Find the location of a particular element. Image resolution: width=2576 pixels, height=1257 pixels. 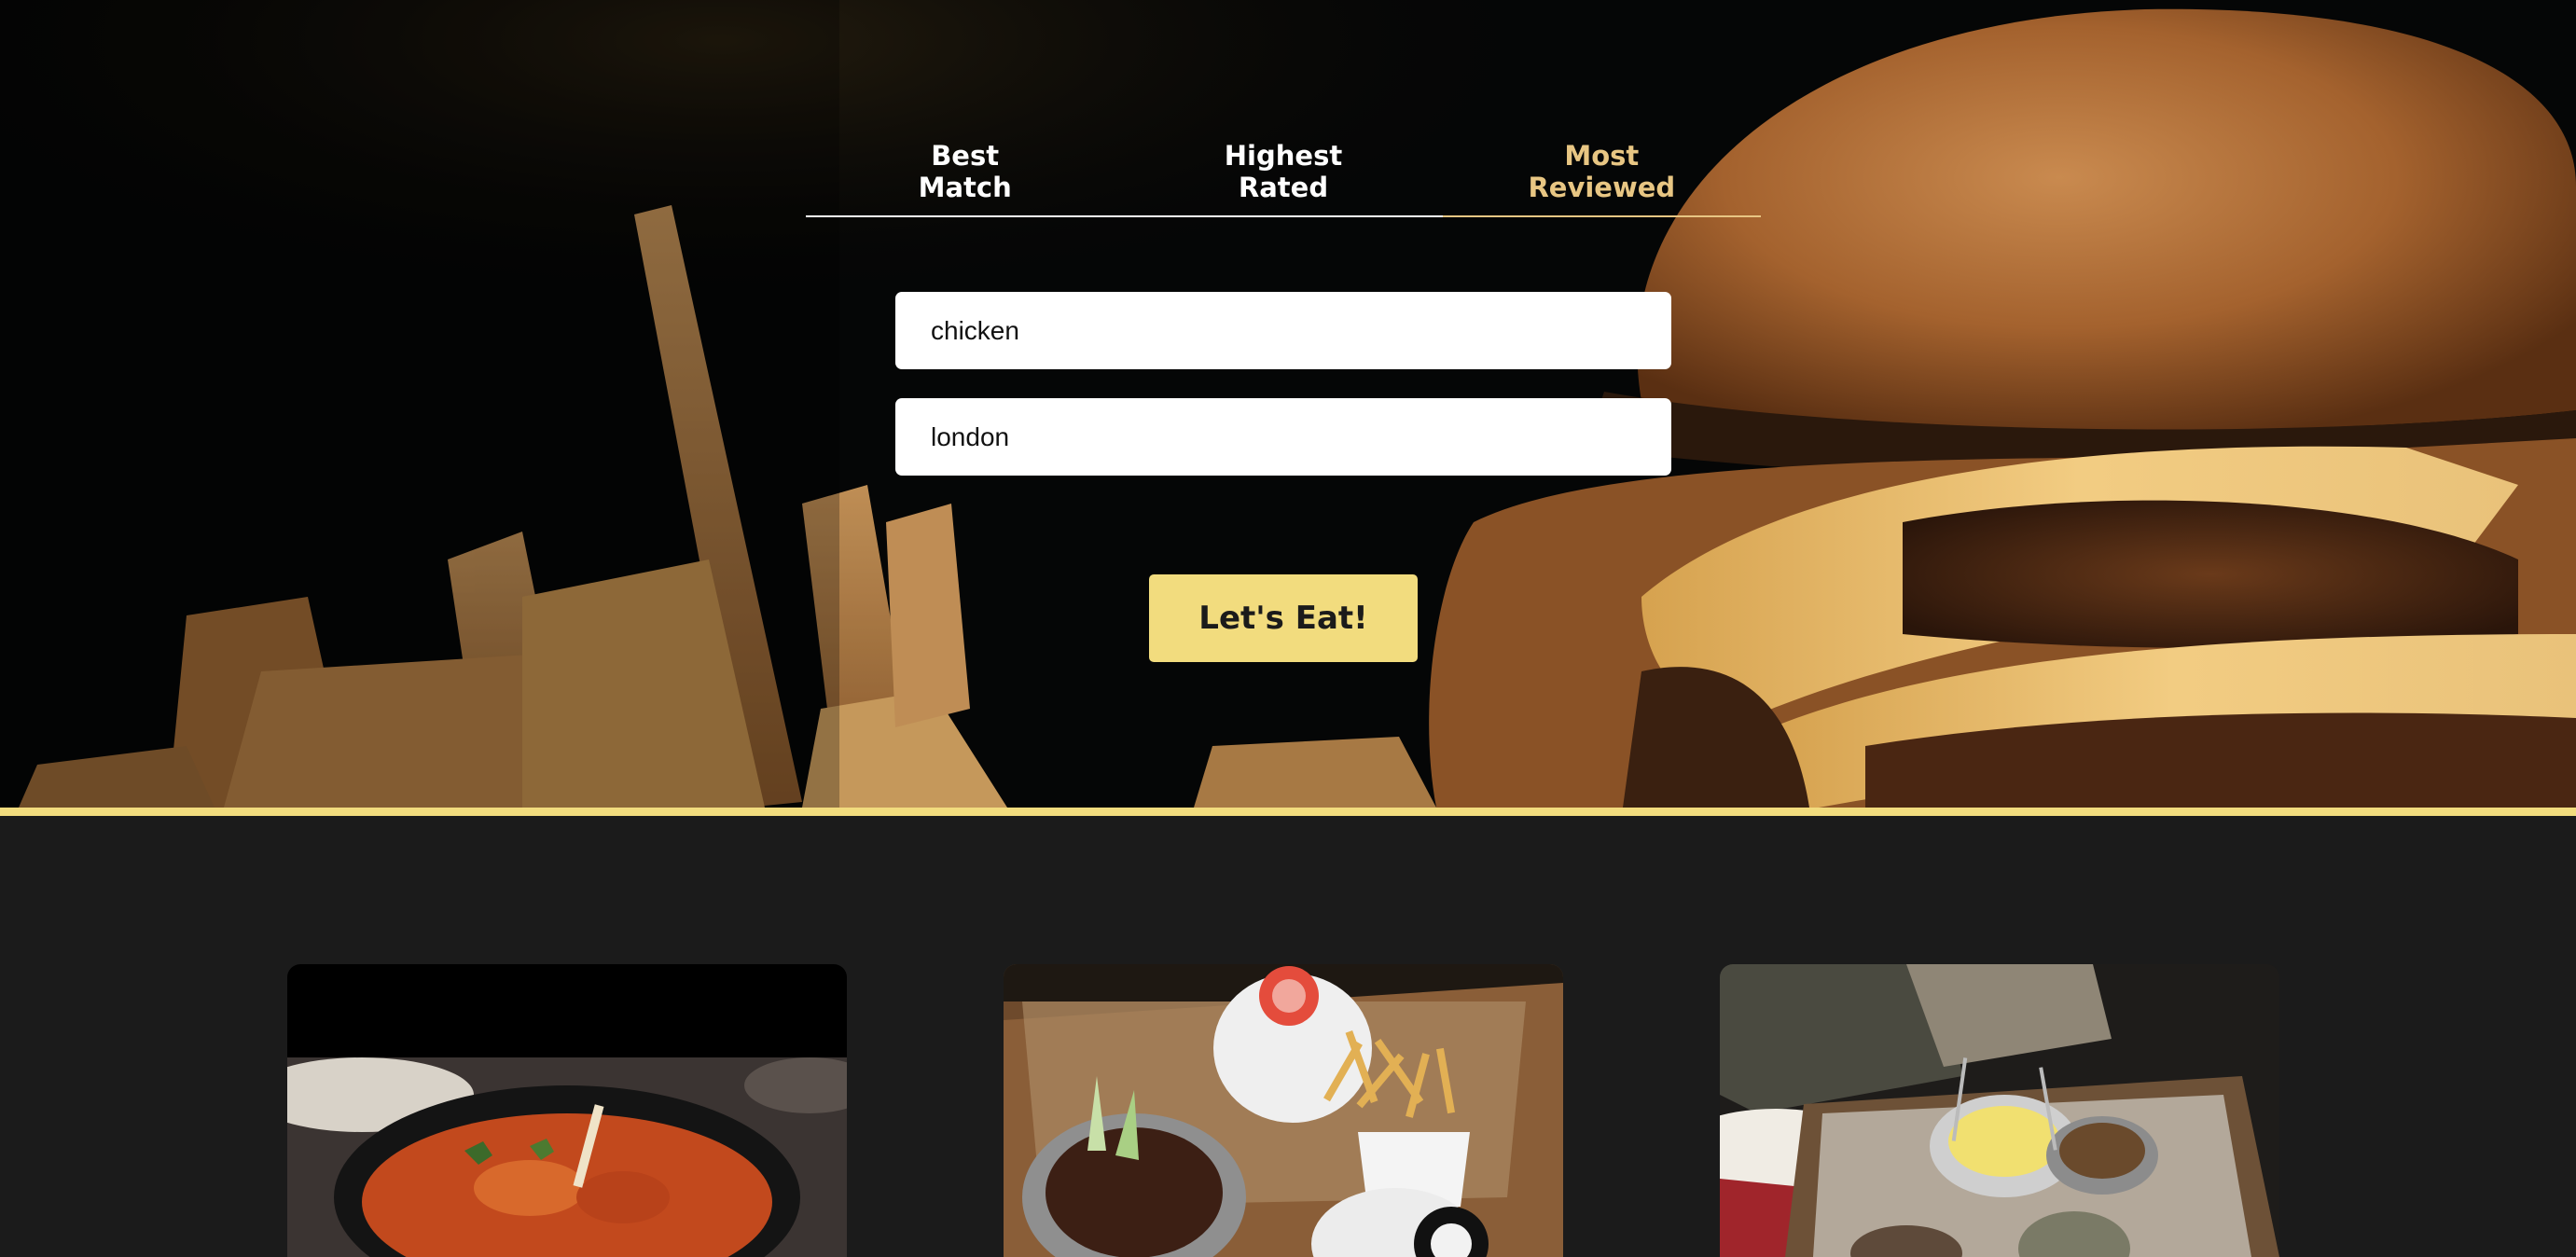

location-input is located at coordinates (1283, 437).